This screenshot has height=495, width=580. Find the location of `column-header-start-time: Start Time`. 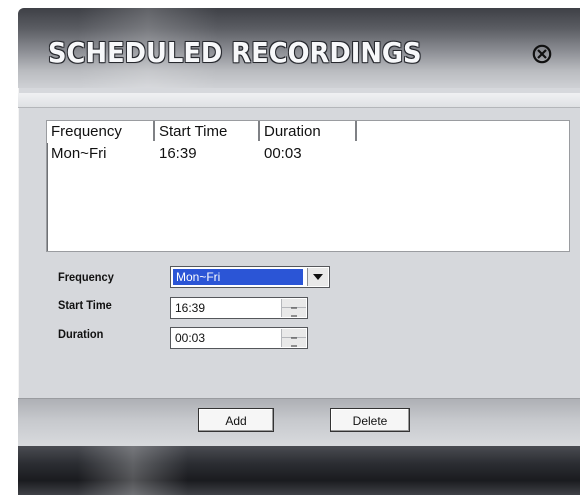

column-header-start-time: Start Time is located at coordinates (207, 131).